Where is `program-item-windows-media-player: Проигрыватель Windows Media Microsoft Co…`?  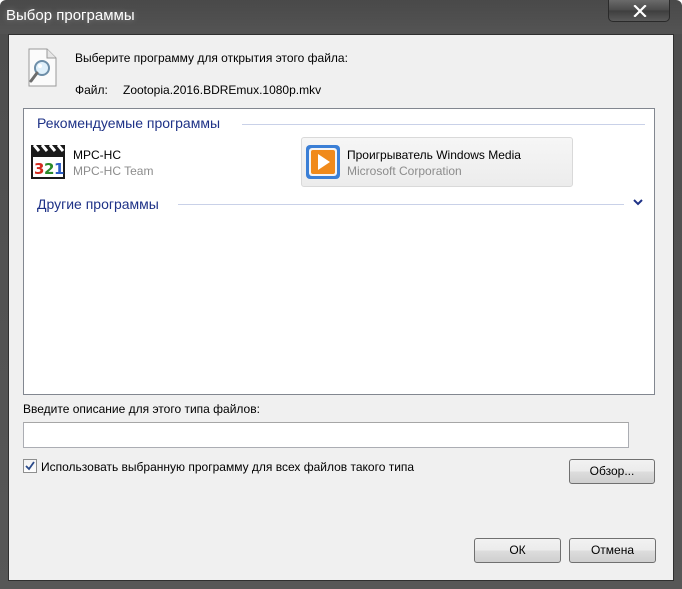 program-item-windows-media-player: Проигрыватель Windows Media Microsoft Co… is located at coordinates (437, 162).